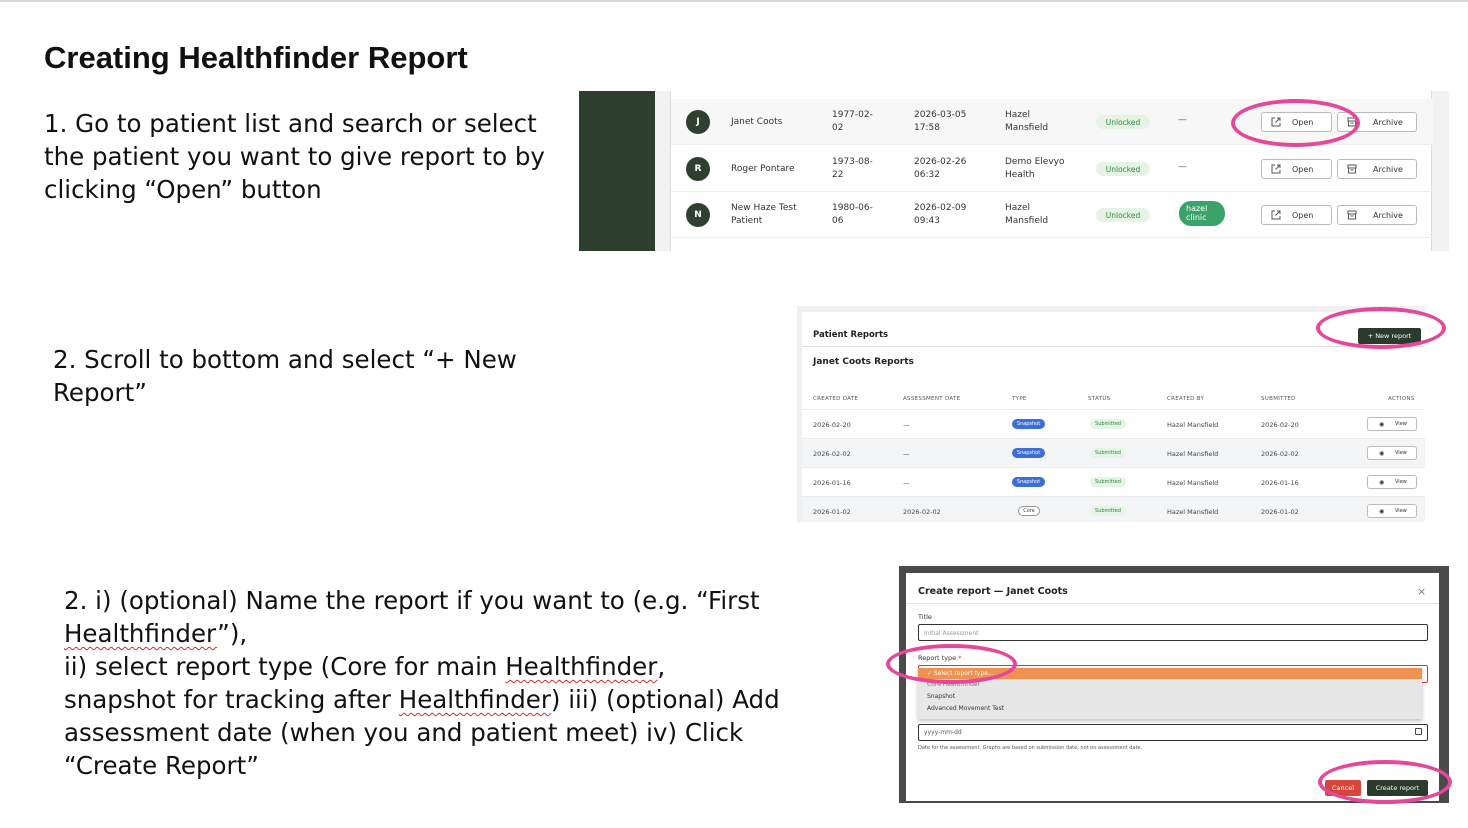 The height and width of the screenshot is (828, 1468). I want to click on submitted-date: 2026-02-02, so click(1280, 454).